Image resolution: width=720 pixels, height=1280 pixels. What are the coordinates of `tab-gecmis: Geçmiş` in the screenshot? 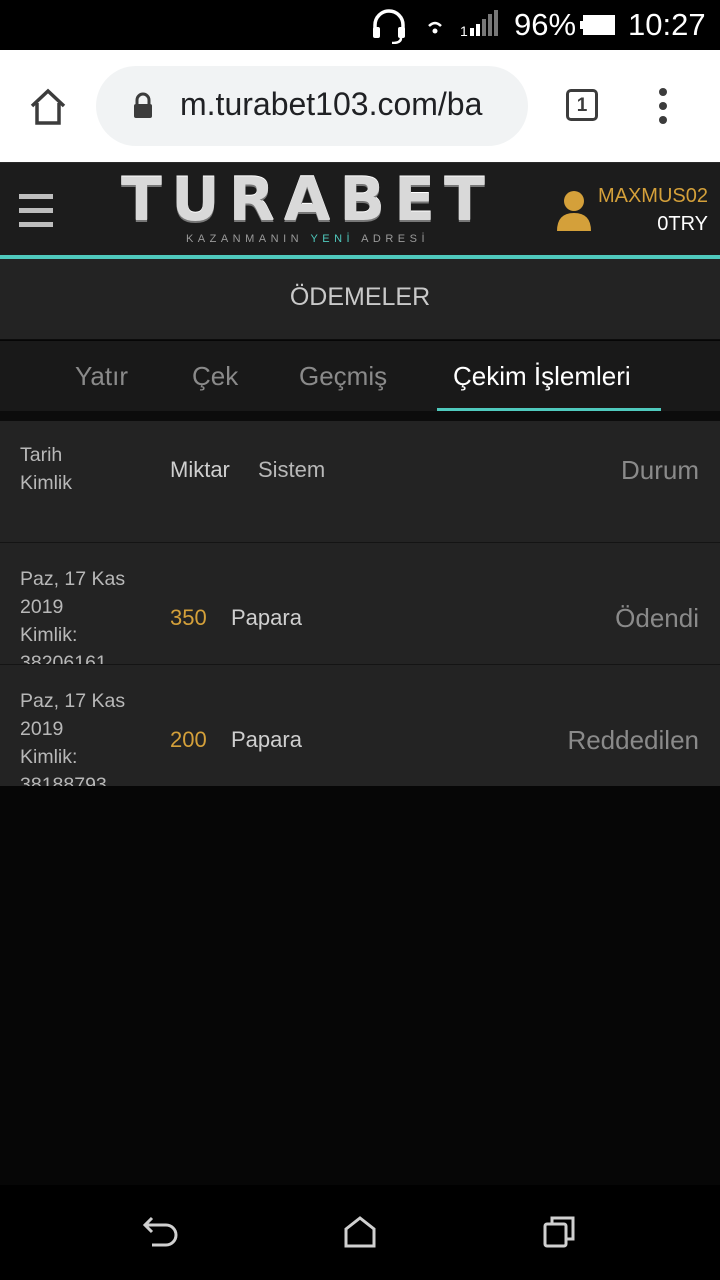 It's located at (343, 376).